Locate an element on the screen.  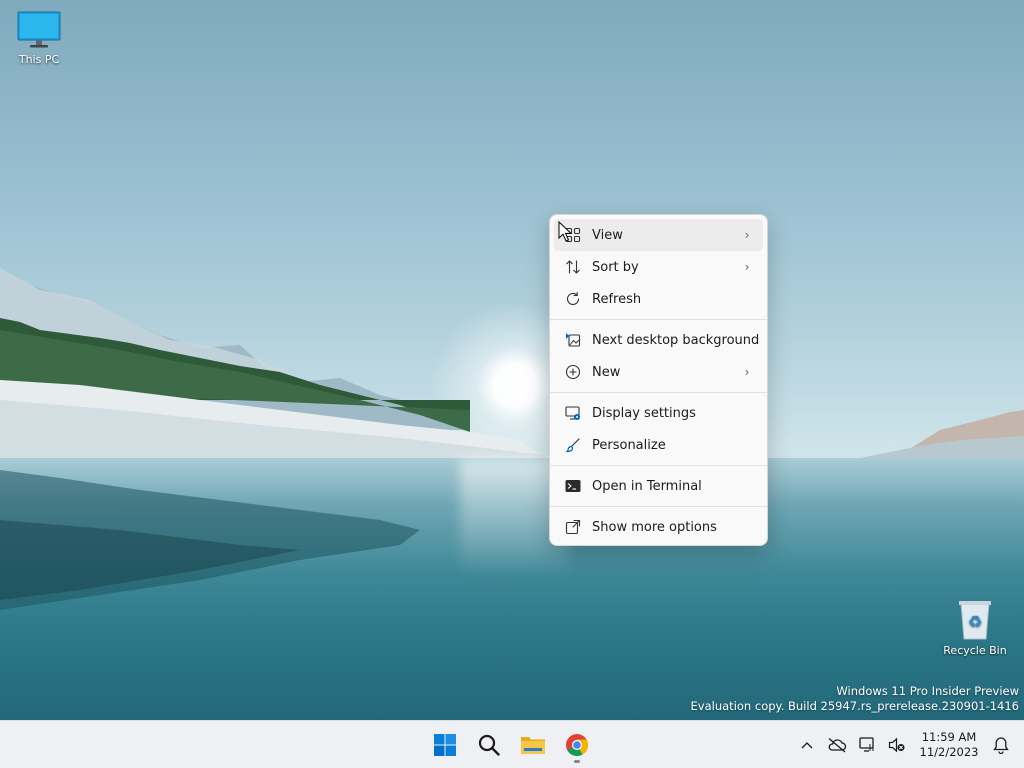
clock-time: 11:59 AM is located at coordinates (949, 737).